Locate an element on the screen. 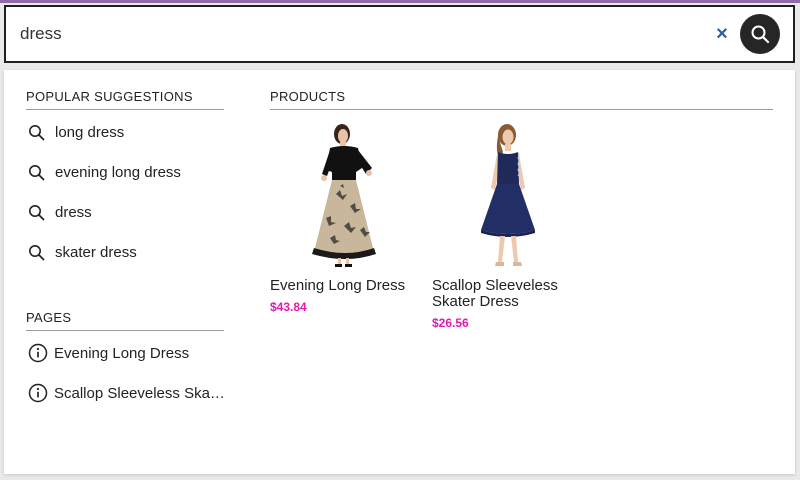 The image size is (800, 480). product-price: $43.84 is located at coordinates (288, 307).